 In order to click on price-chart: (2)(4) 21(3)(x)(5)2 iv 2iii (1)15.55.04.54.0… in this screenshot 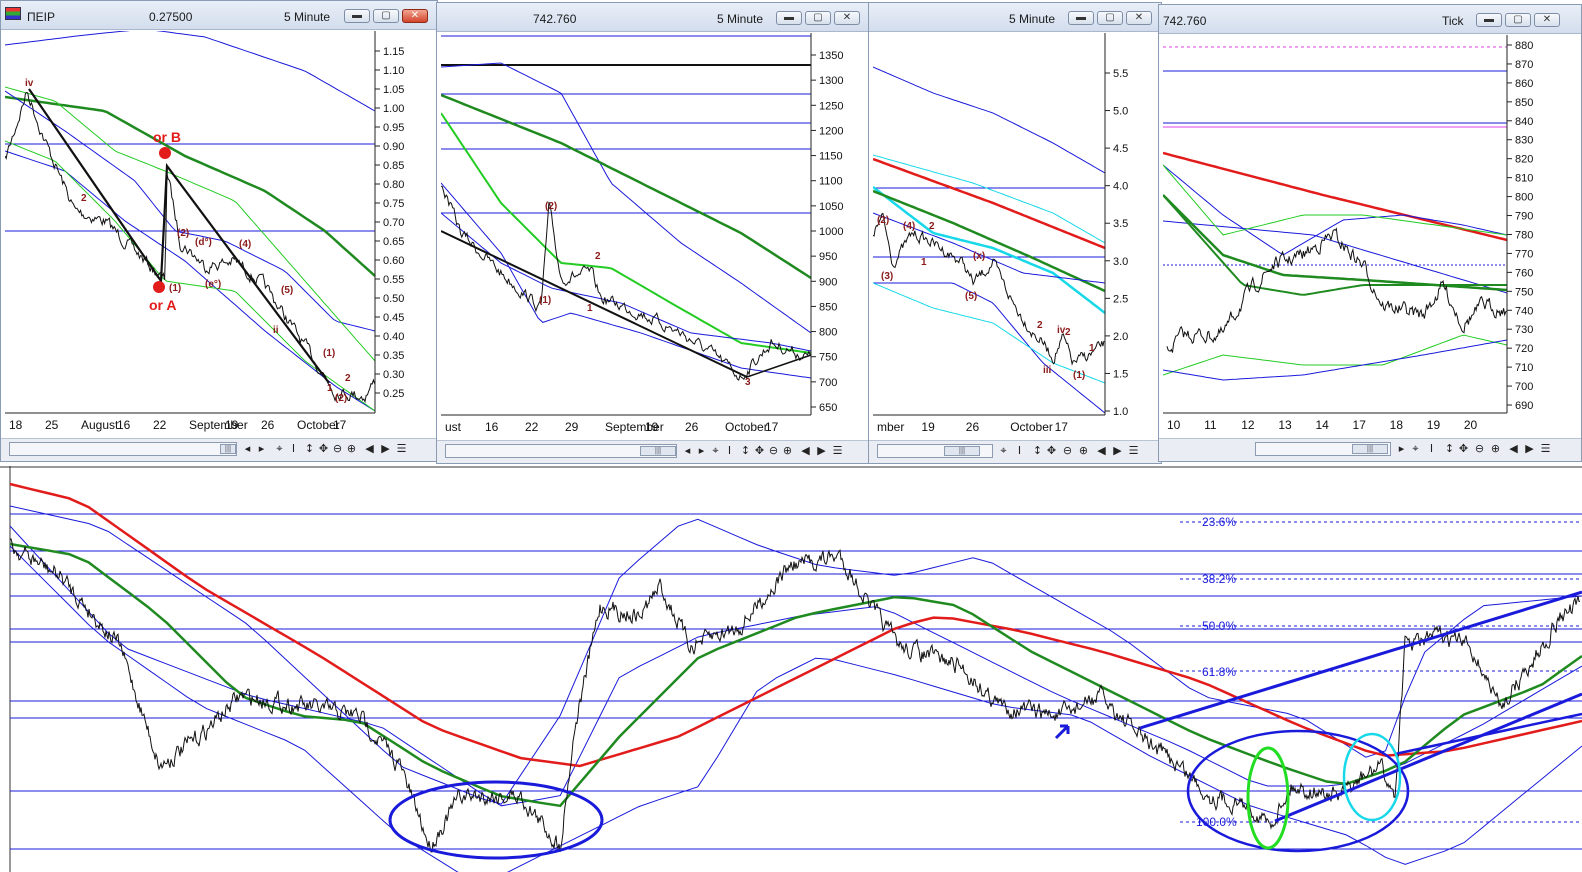, I will do `click(1016, 238)`.